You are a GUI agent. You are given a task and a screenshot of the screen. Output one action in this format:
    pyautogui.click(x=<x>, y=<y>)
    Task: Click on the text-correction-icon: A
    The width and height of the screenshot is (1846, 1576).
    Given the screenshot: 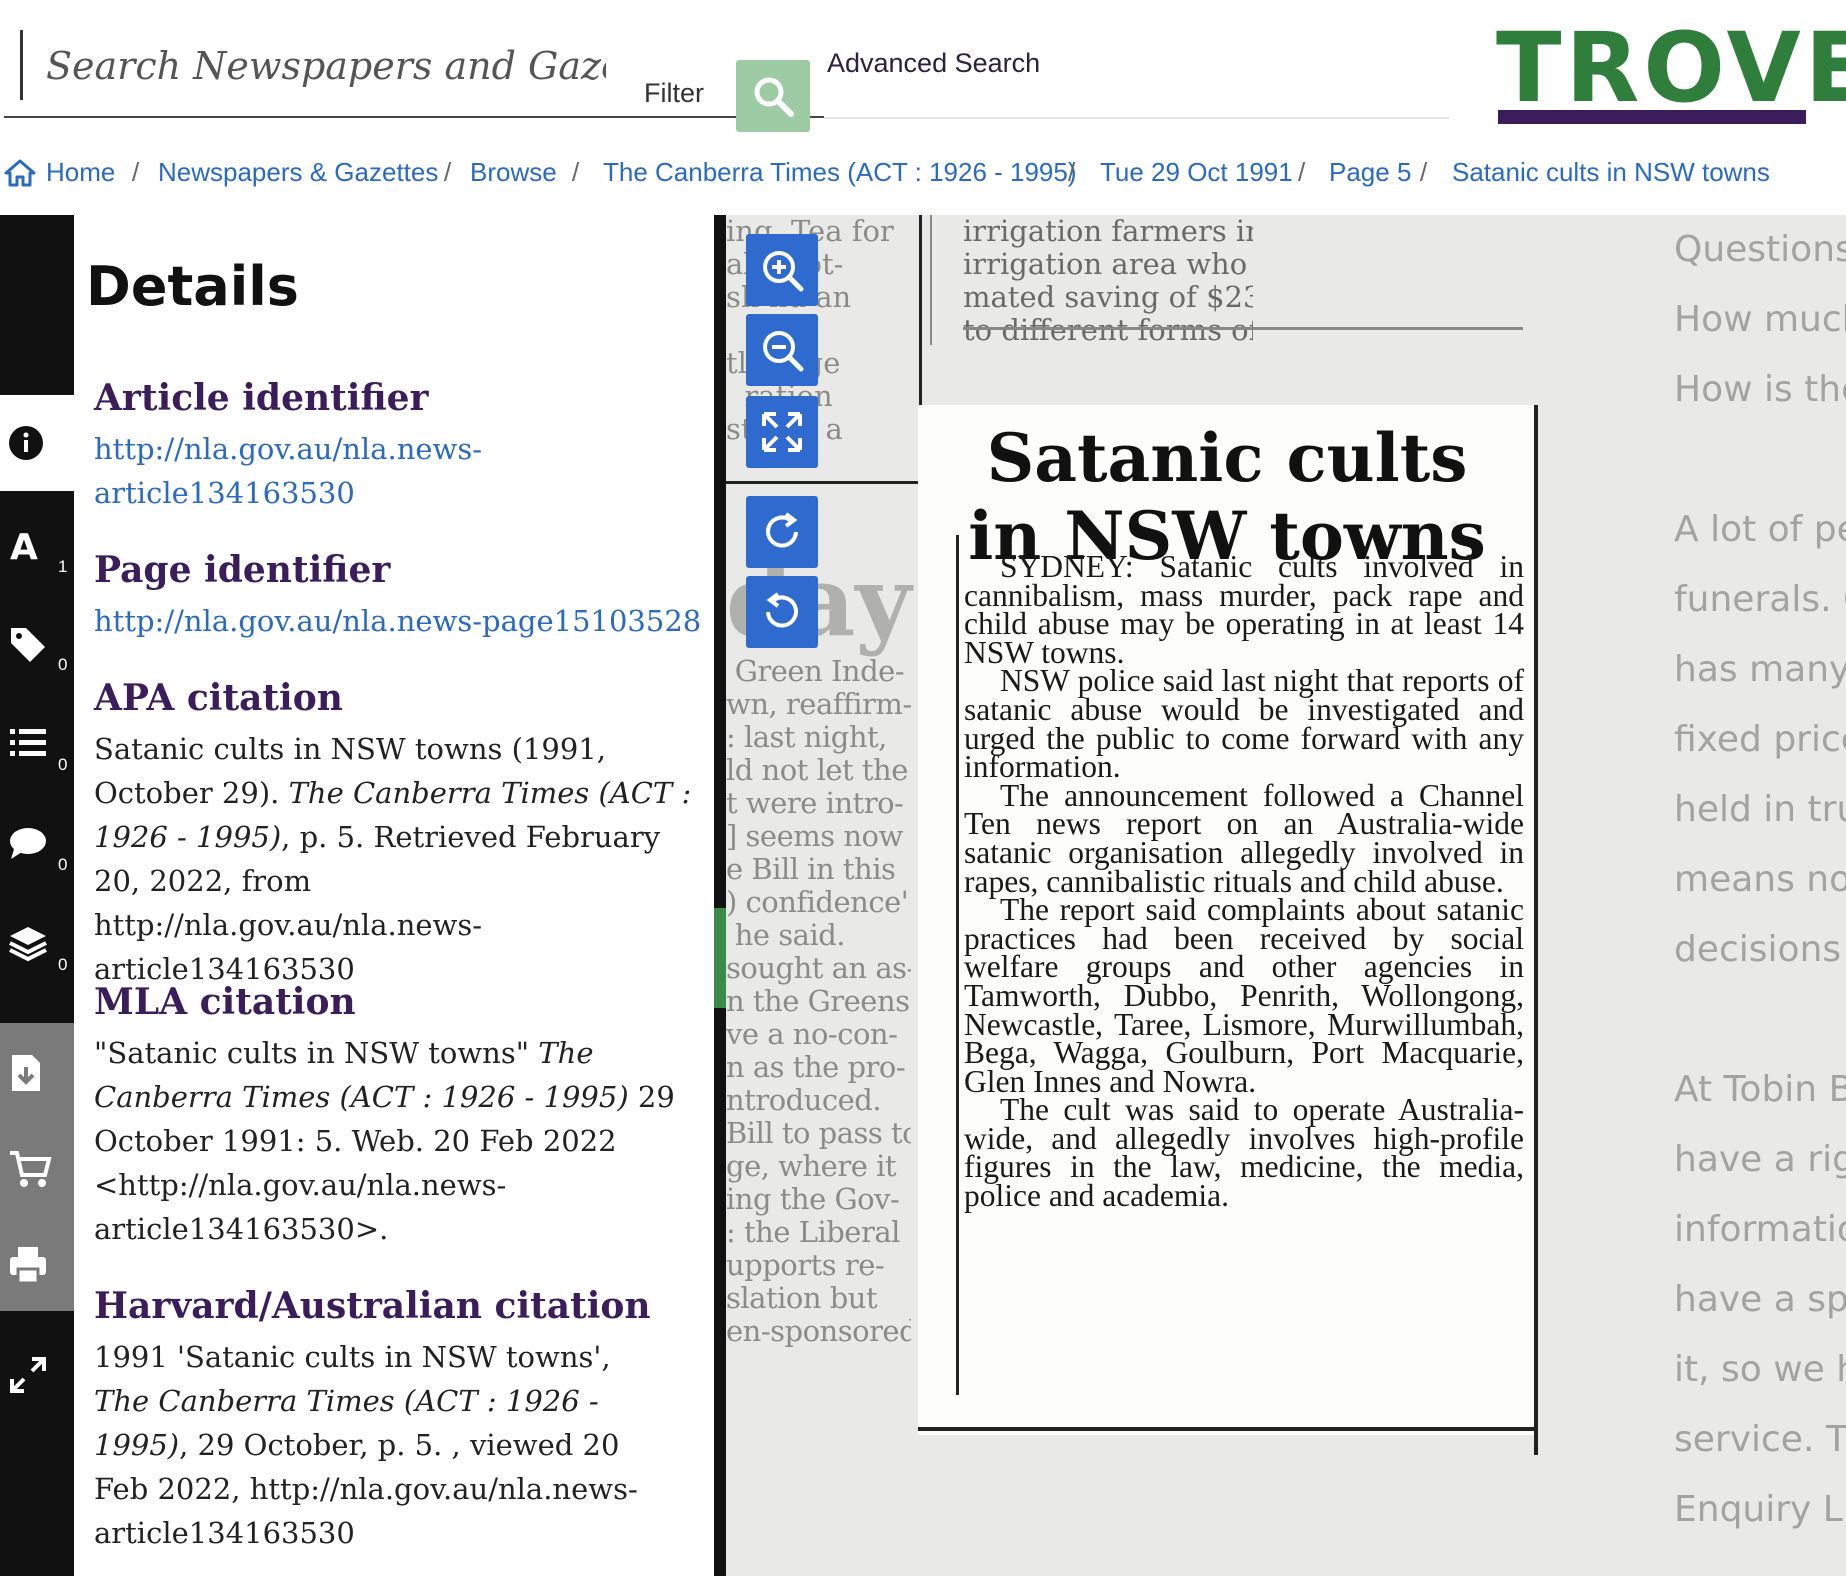 What is the action you would take?
    pyautogui.click(x=24, y=545)
    